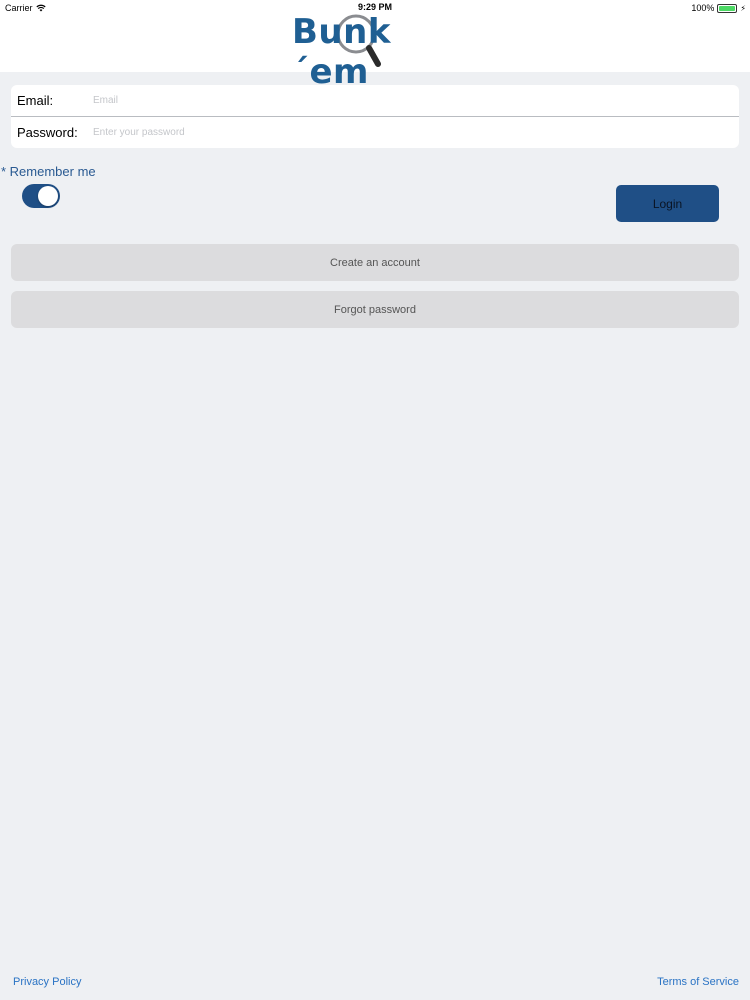 The image size is (750, 1000). What do you see at coordinates (393, 132) in the screenshot?
I see `password-field` at bounding box center [393, 132].